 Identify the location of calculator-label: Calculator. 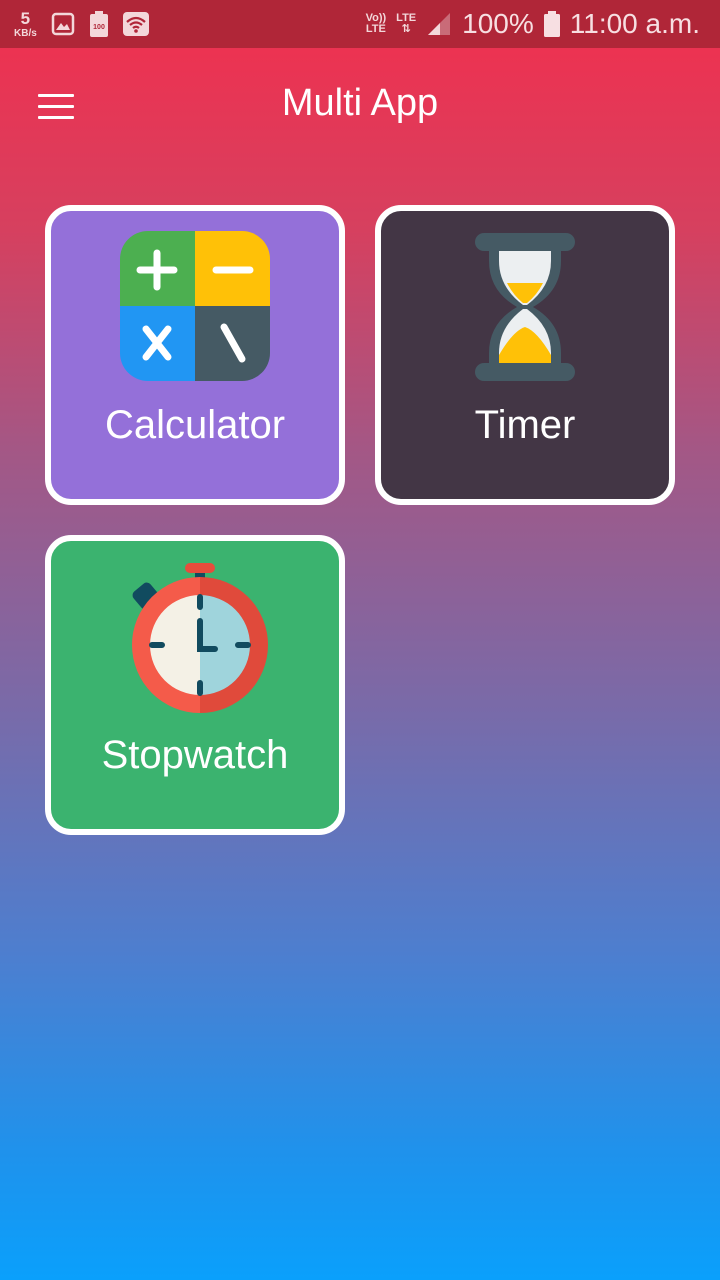
(195, 425).